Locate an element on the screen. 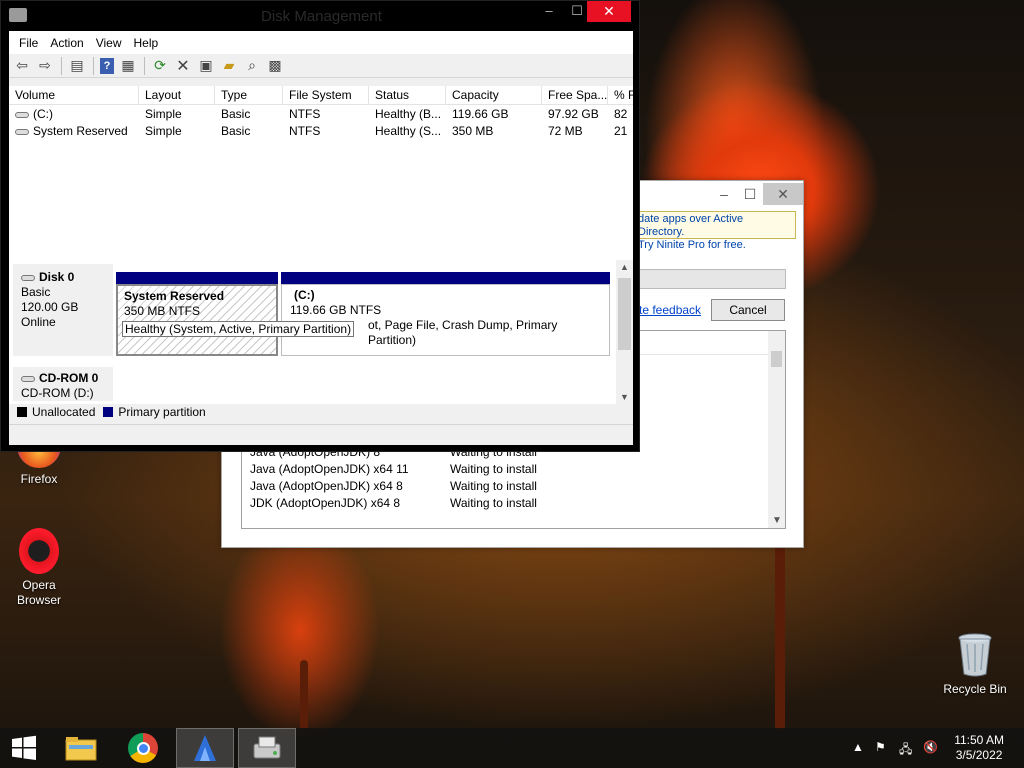 The image size is (1024, 768). cdrom-info: CD-ROM 0 CD-ROM (D:) is located at coordinates (63, 384).